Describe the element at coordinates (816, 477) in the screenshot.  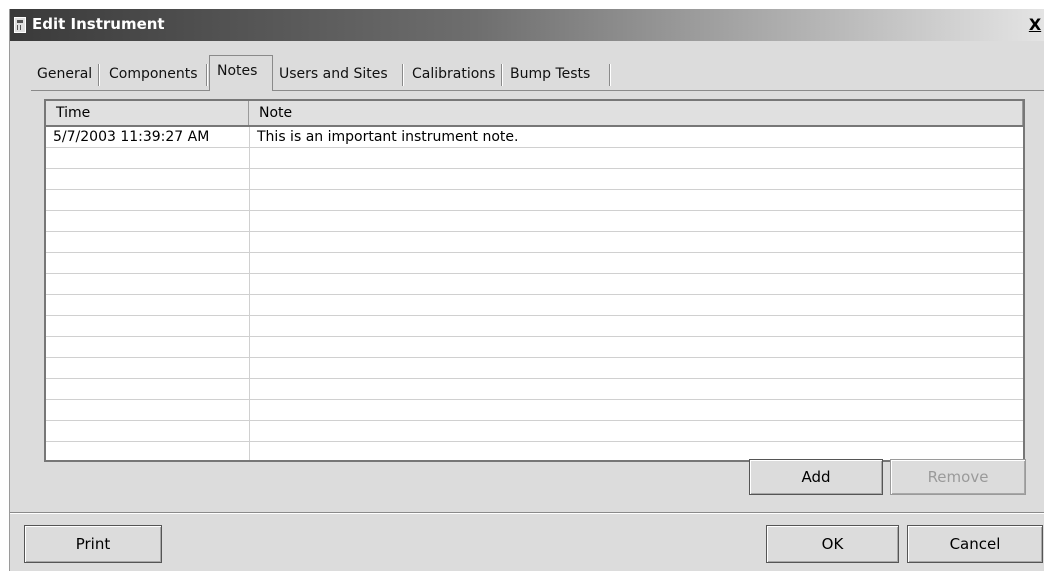
I see `add-button: Add` at that location.